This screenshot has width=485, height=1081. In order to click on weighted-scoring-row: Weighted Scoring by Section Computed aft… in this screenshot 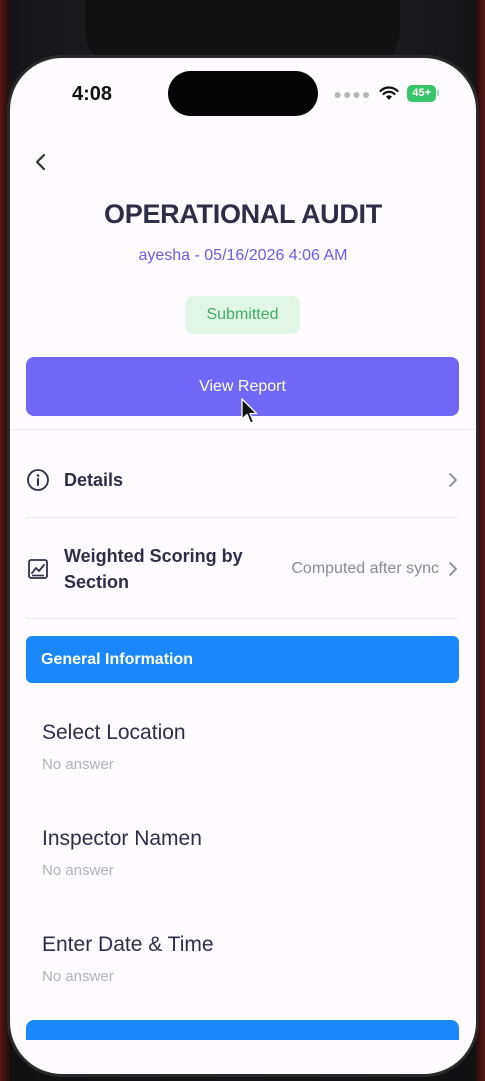, I will do `click(242, 569)`.